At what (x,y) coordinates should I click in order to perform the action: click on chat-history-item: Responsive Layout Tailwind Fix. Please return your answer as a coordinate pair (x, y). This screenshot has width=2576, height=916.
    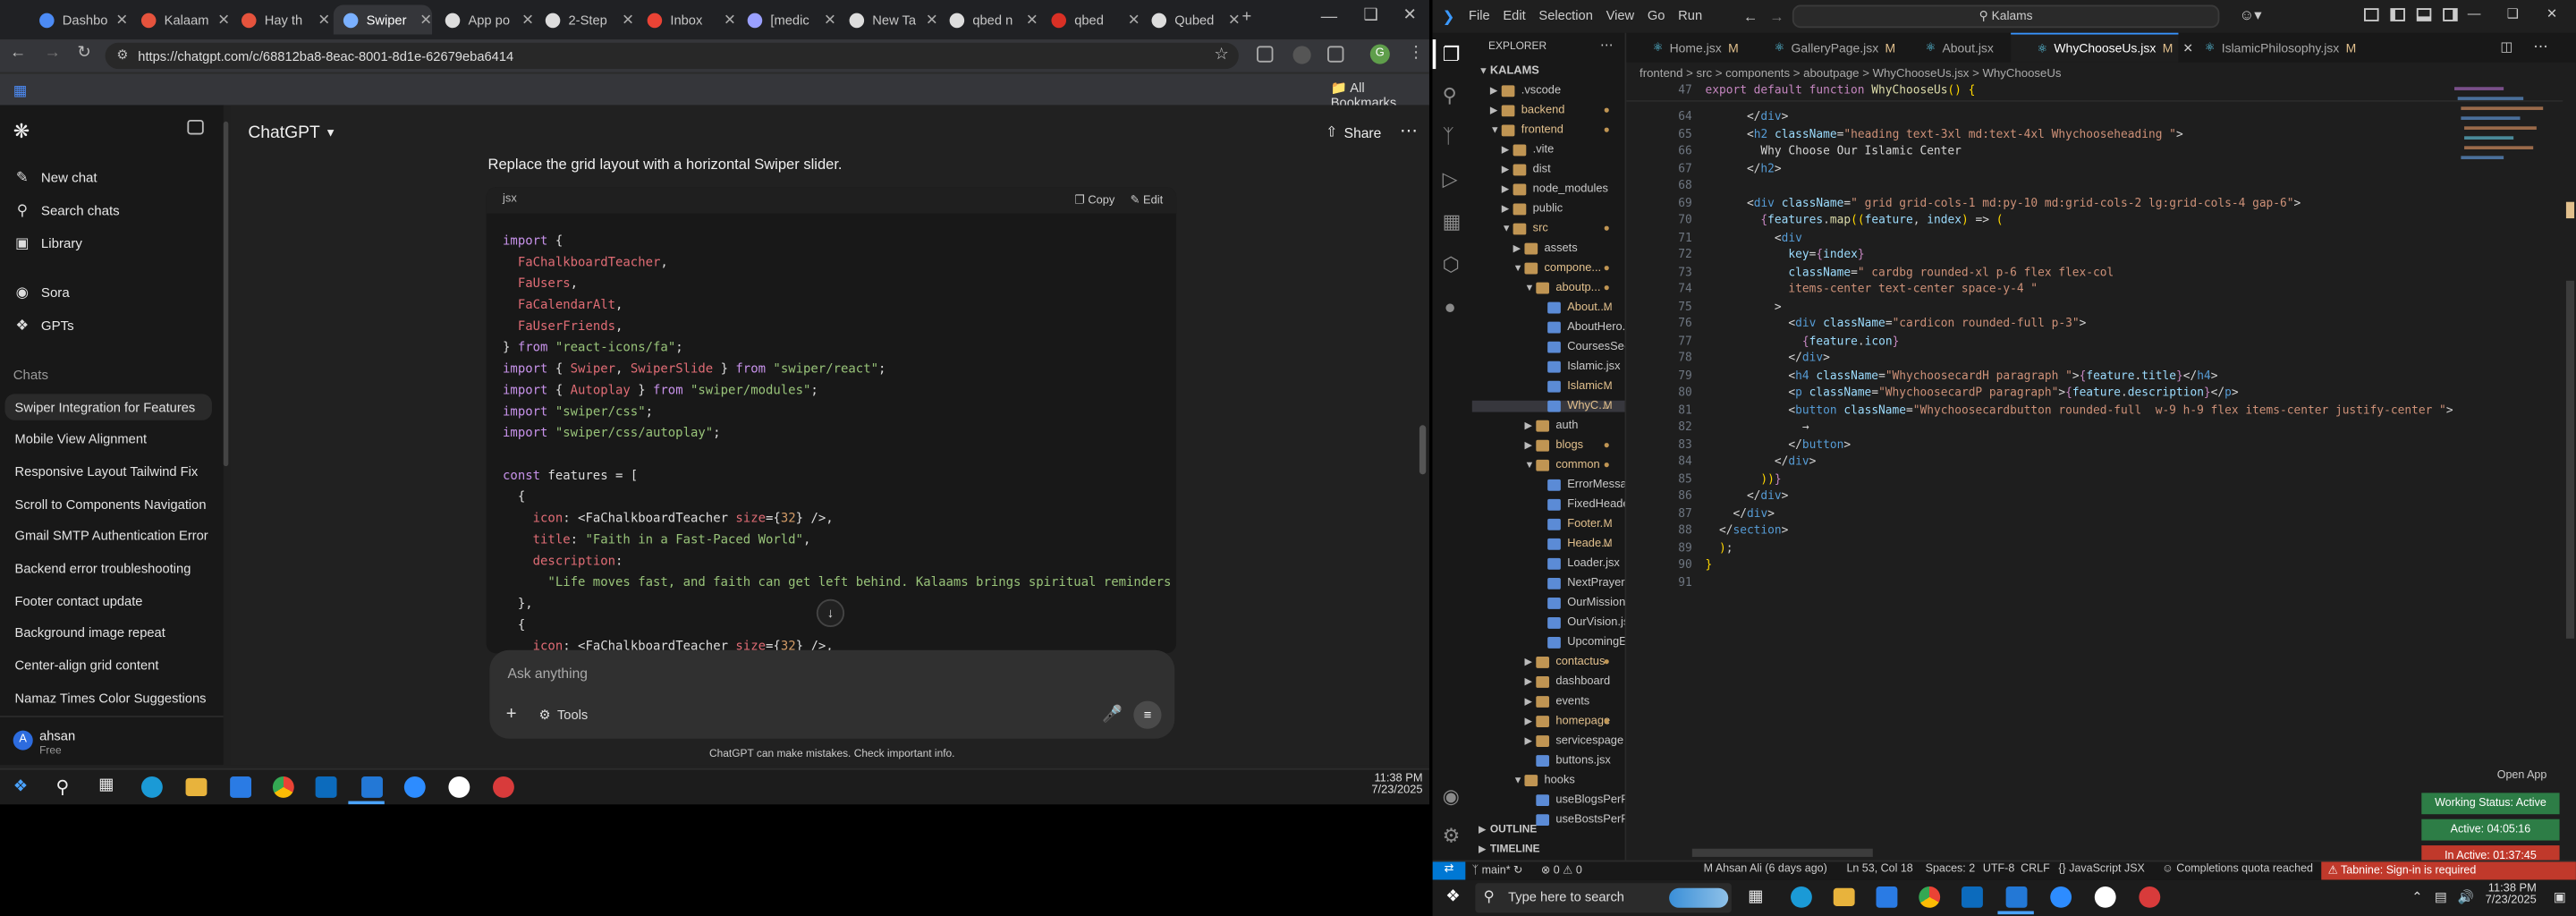
    Looking at the image, I should click on (105, 472).